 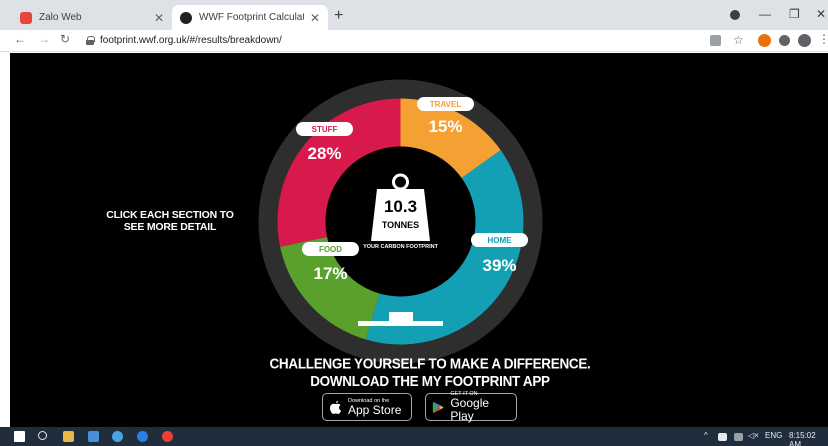 What do you see at coordinates (765, 14) in the screenshot?
I see `minimize-button: —` at bounding box center [765, 14].